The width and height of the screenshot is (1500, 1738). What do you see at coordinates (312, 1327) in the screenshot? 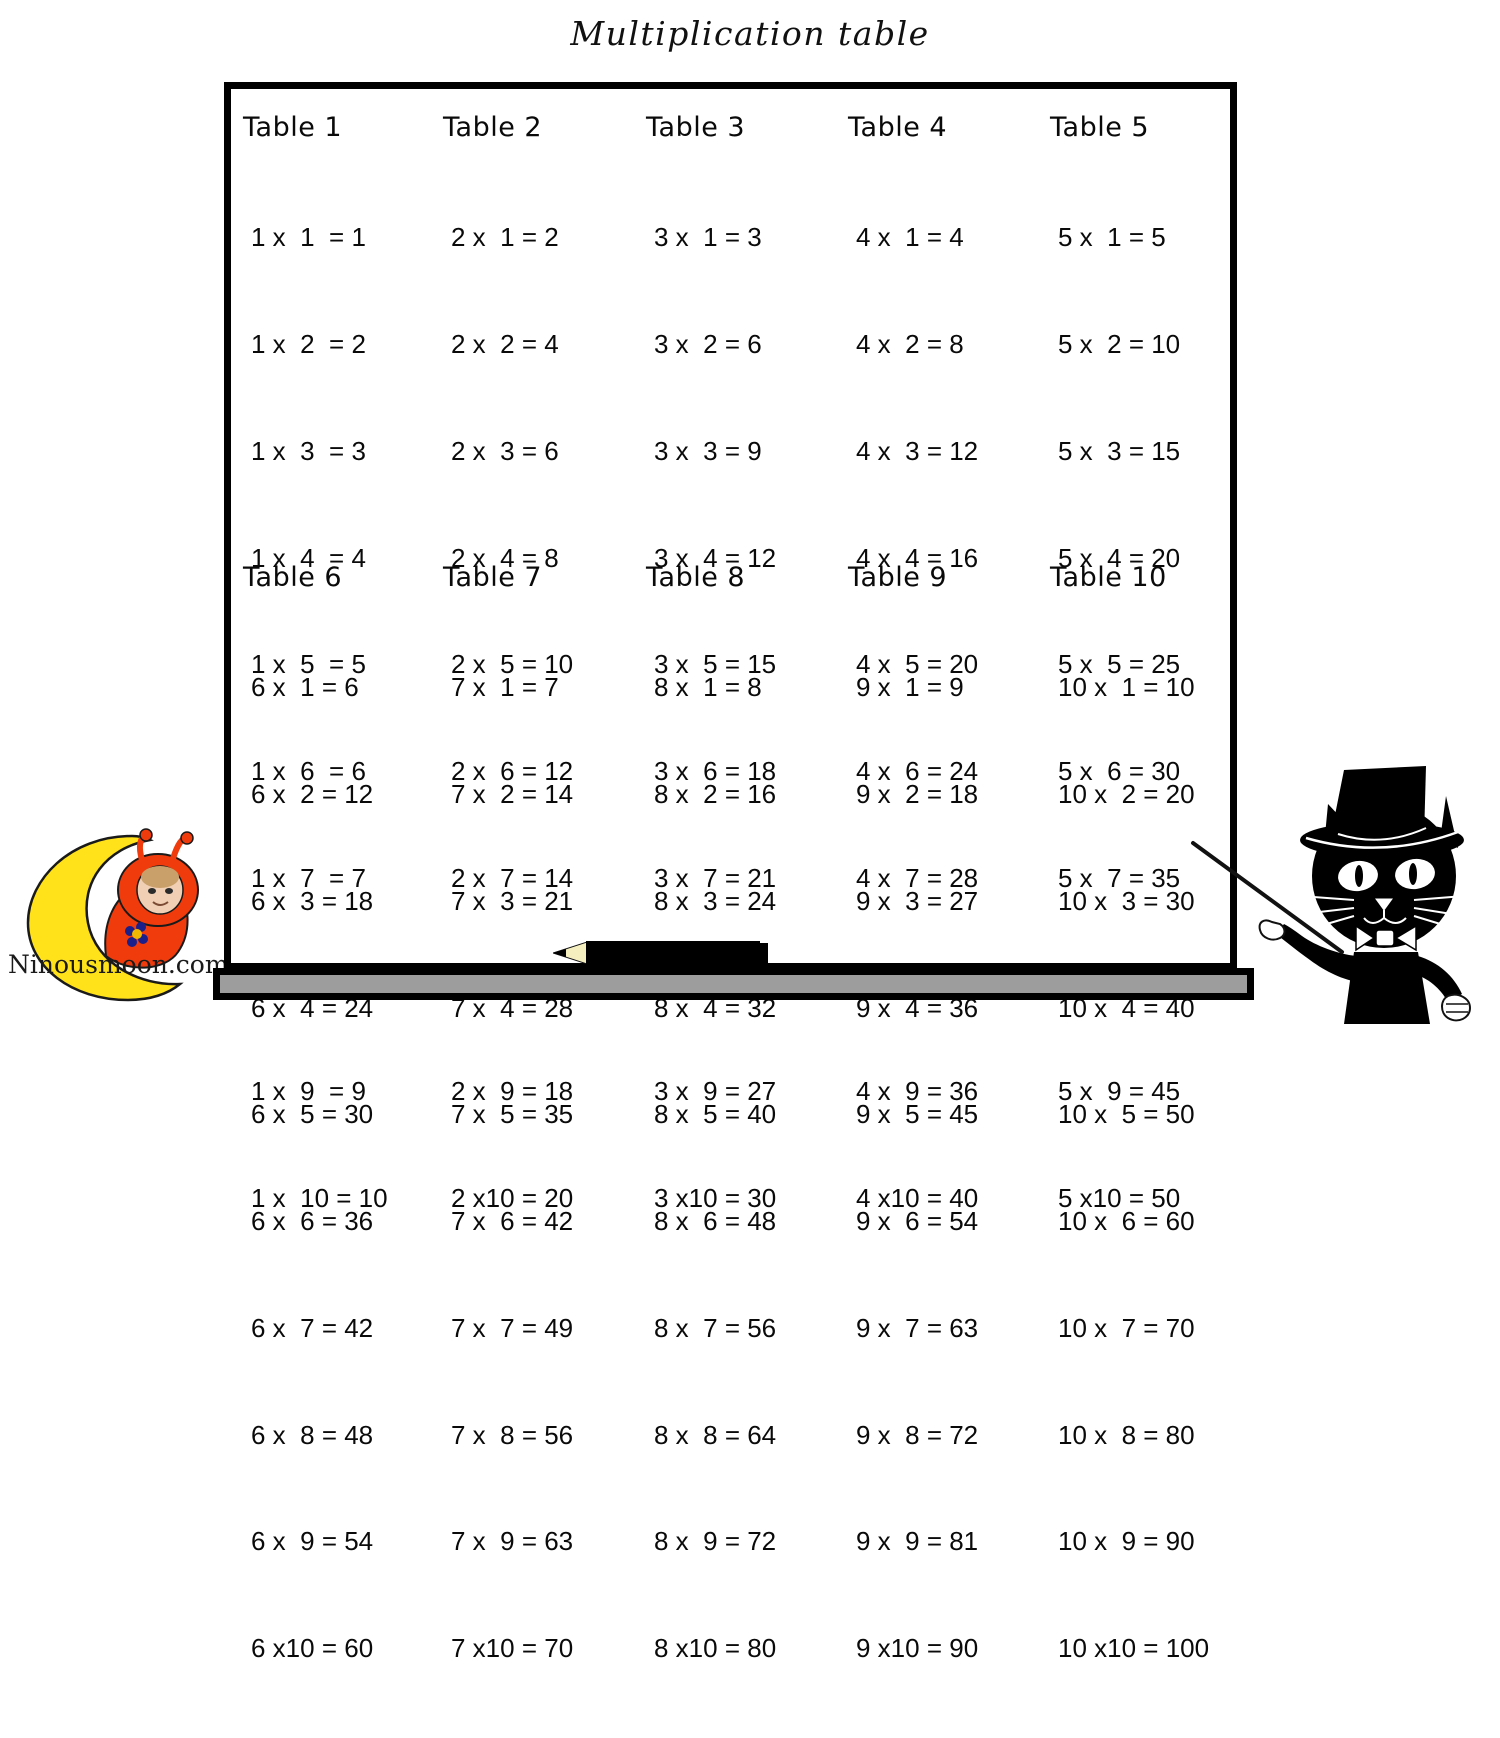
I see `table-row: 6 x 7 = 42` at bounding box center [312, 1327].